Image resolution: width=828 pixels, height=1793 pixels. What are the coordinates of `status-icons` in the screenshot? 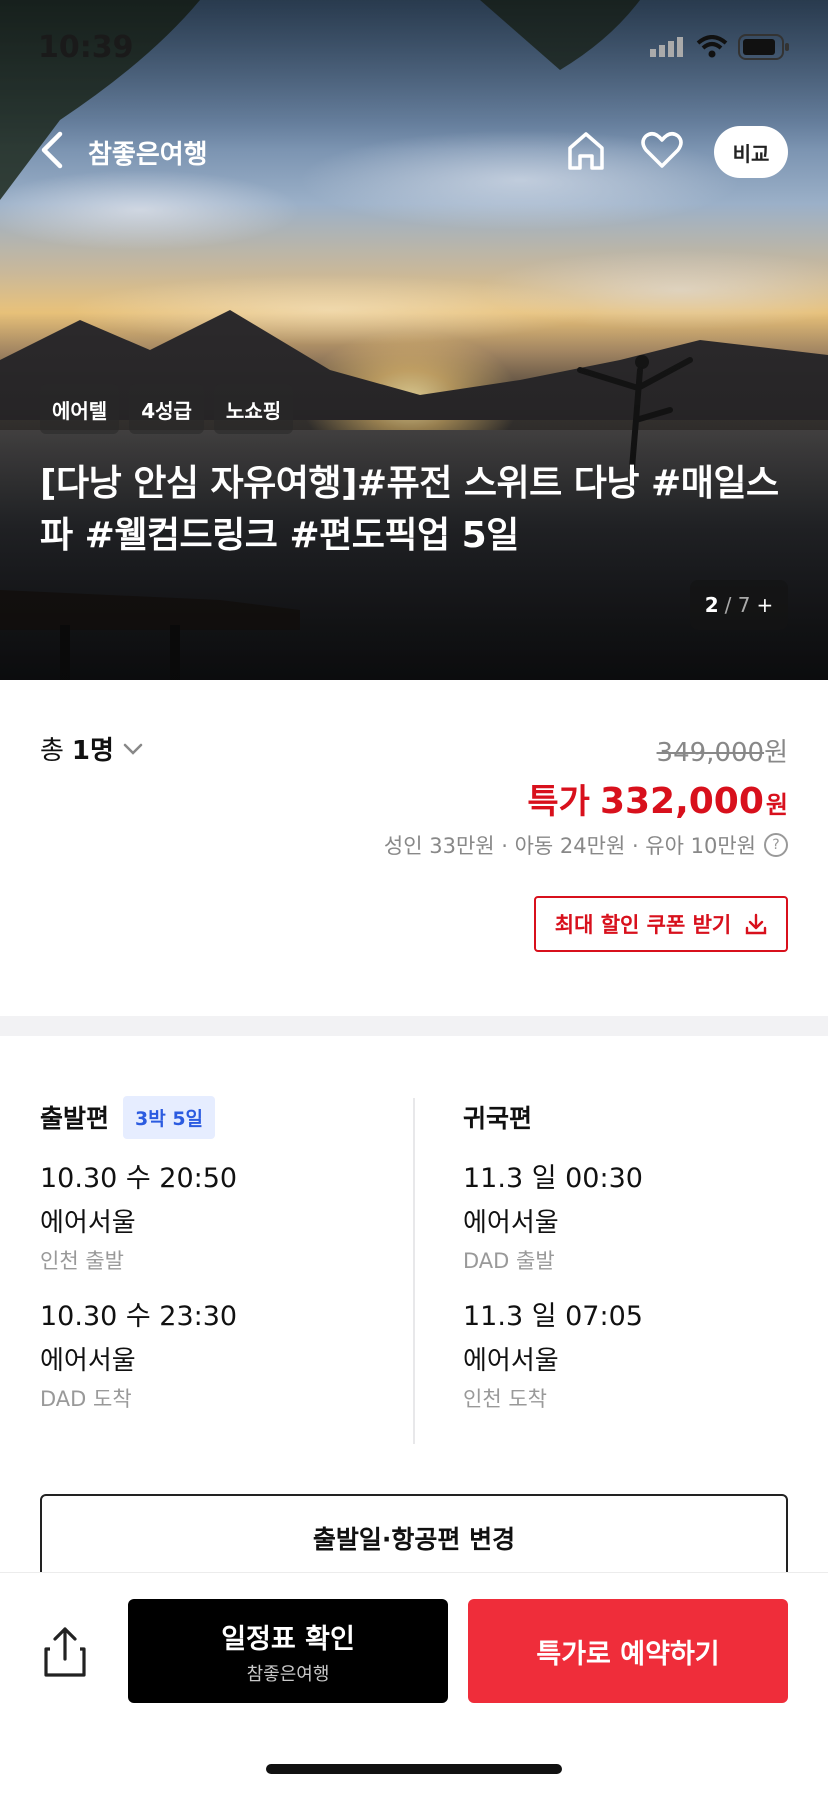 It's located at (720, 47).